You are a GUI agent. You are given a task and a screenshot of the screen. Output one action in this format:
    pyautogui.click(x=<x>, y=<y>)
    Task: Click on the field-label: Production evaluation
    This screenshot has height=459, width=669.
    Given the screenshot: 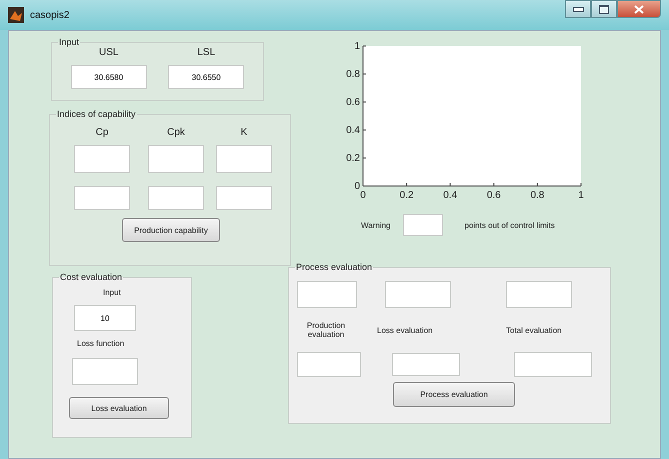 What is the action you would take?
    pyautogui.click(x=326, y=330)
    